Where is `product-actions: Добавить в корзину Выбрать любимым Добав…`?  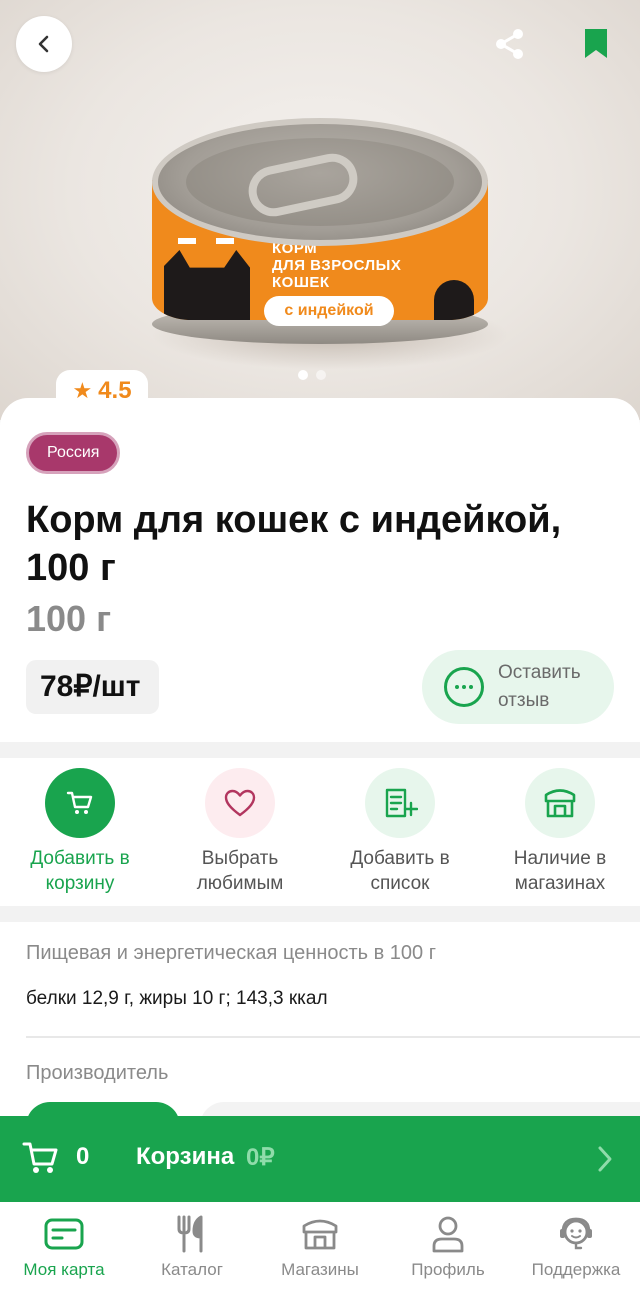
product-actions: Добавить в корзину Выбрать любимым Добав… is located at coordinates (320, 832).